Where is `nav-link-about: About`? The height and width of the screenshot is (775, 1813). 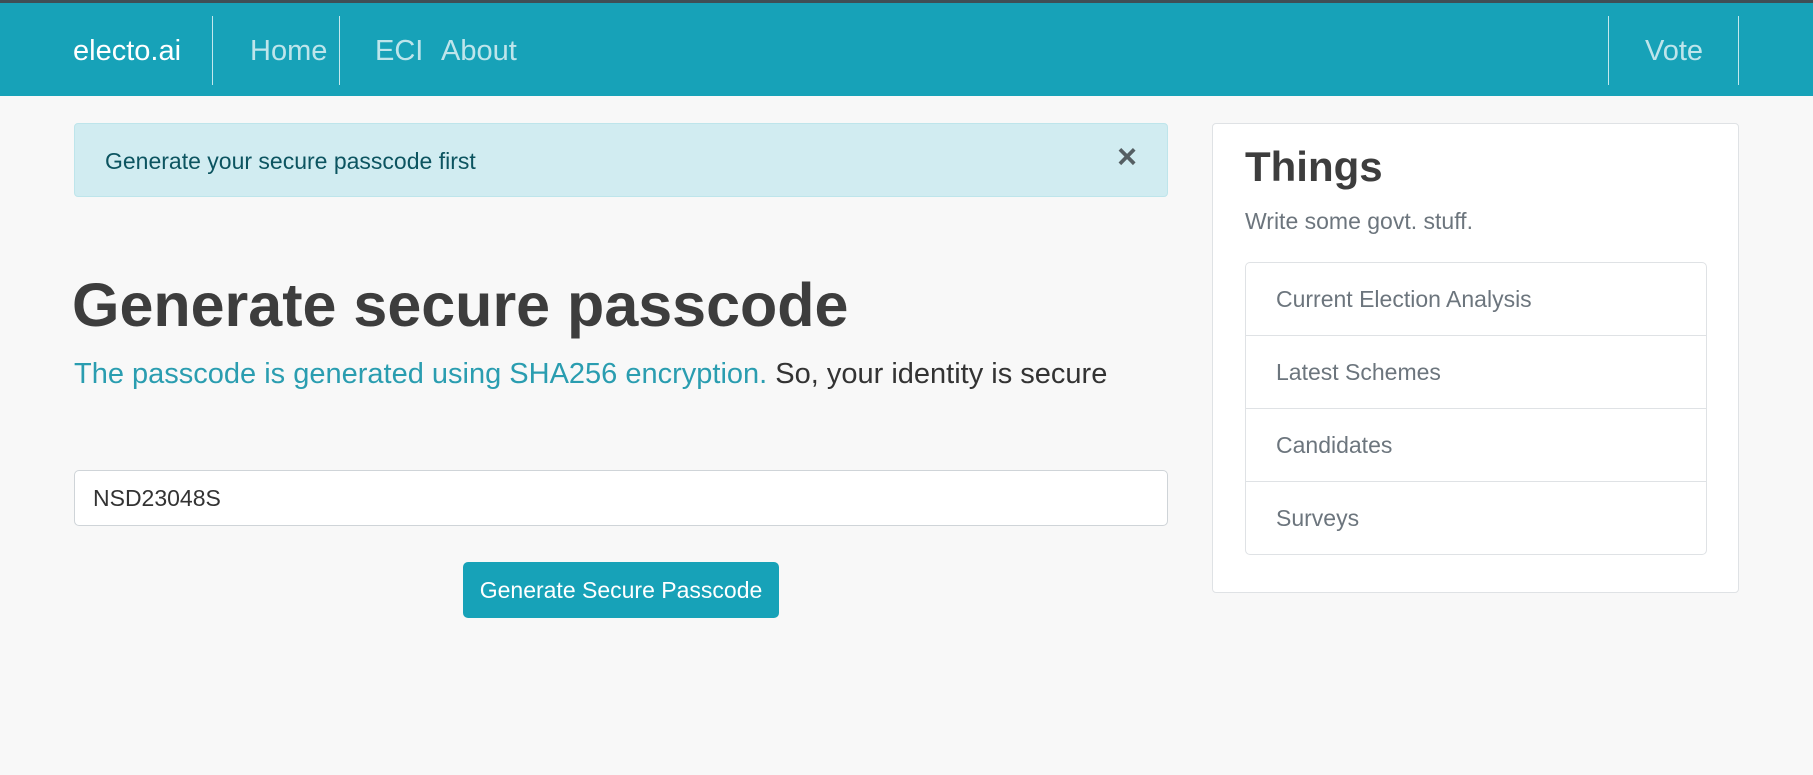
nav-link-about: About is located at coordinates (479, 51).